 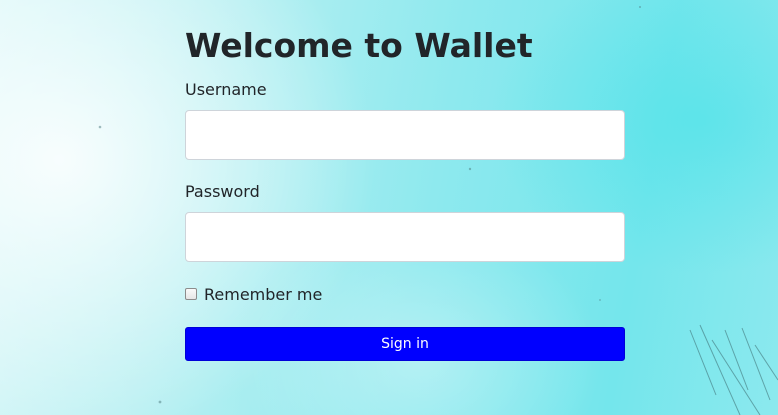 I want to click on sign-in-button: Sign in, so click(x=405, y=344).